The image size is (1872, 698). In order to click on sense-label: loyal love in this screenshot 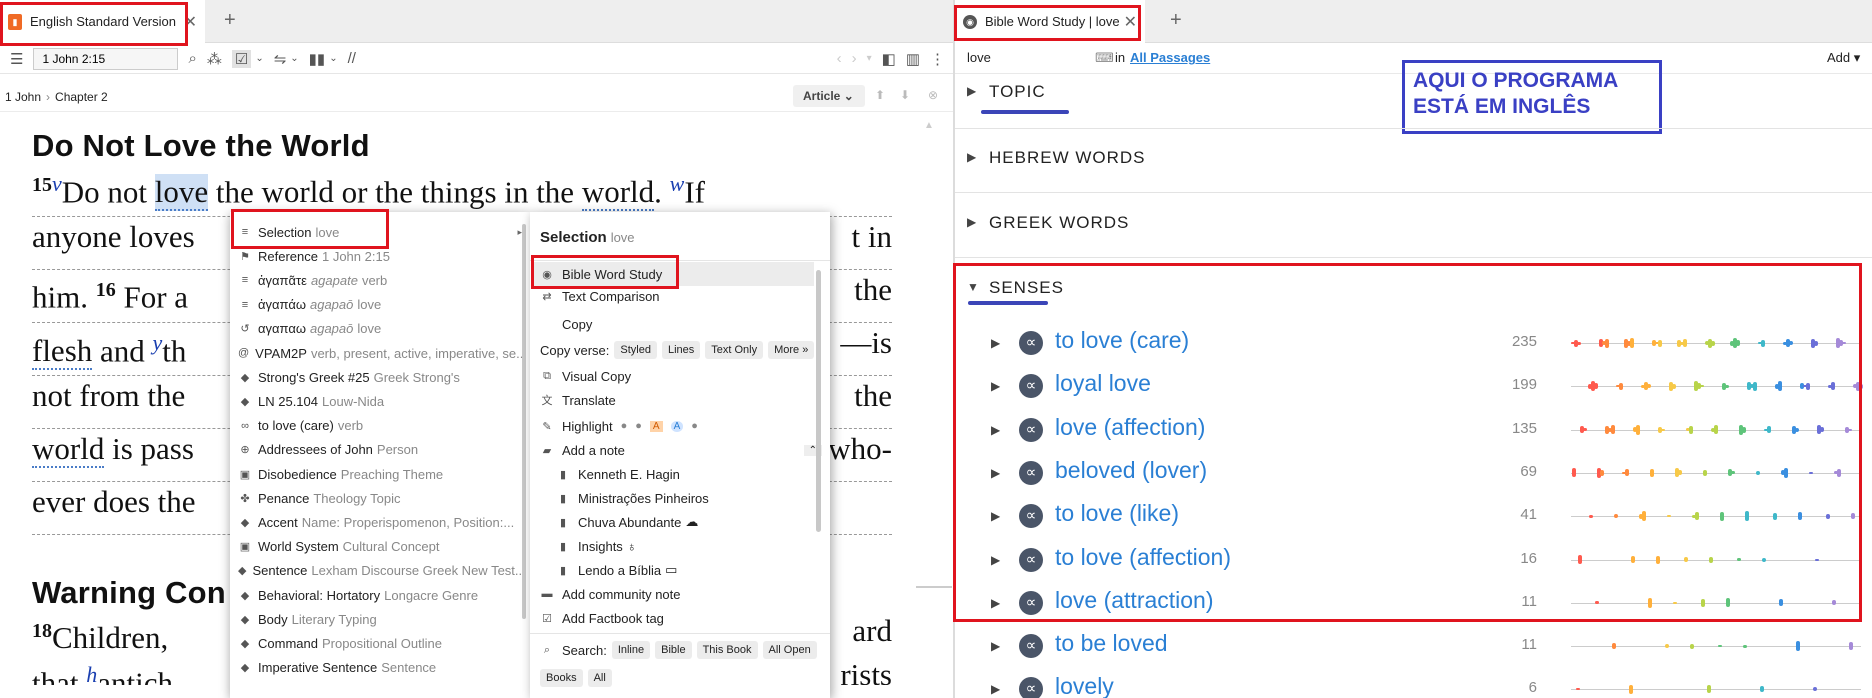, I will do `click(1103, 383)`.